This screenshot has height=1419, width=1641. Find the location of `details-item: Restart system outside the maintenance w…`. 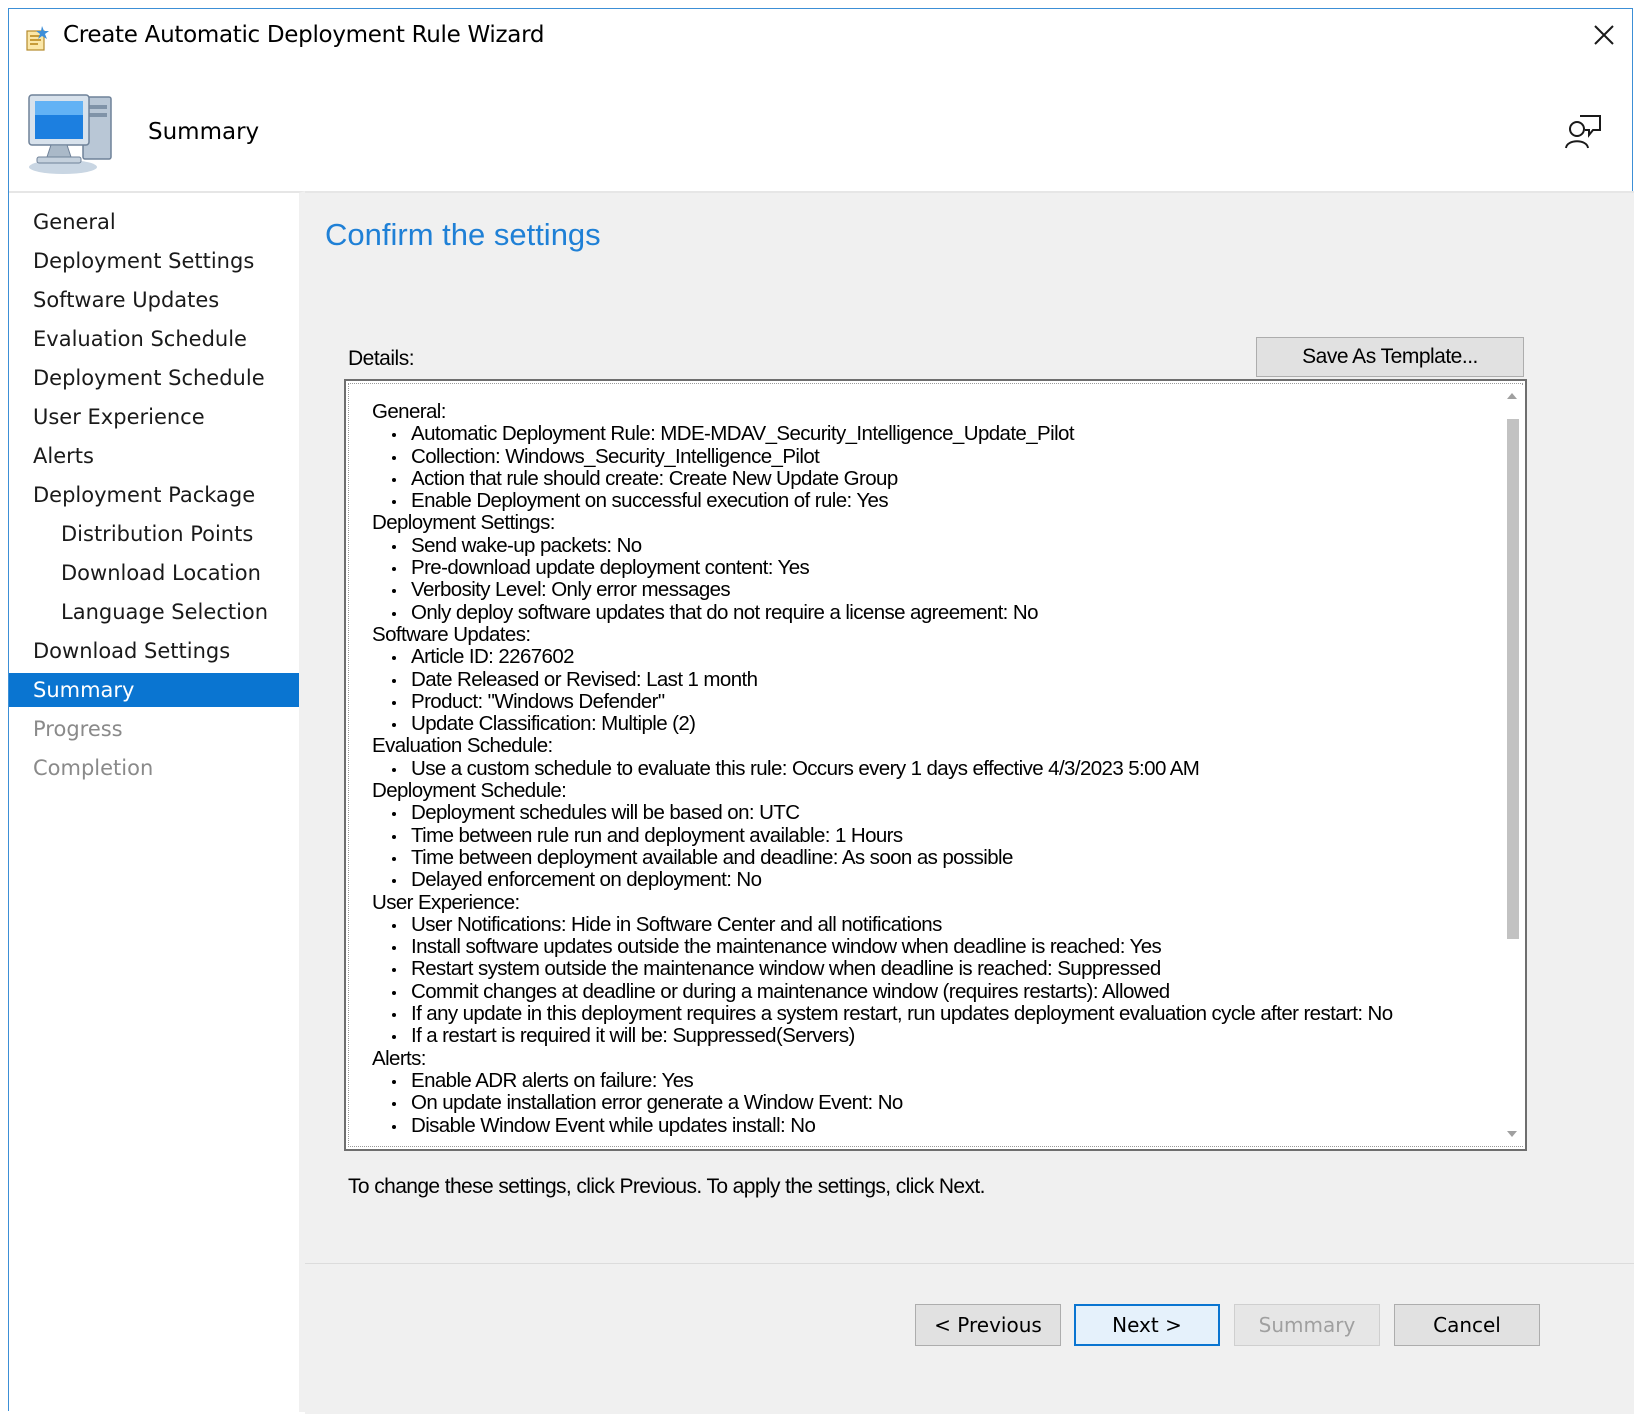

details-item: Restart system outside the maintenance w… is located at coordinates (932, 969).